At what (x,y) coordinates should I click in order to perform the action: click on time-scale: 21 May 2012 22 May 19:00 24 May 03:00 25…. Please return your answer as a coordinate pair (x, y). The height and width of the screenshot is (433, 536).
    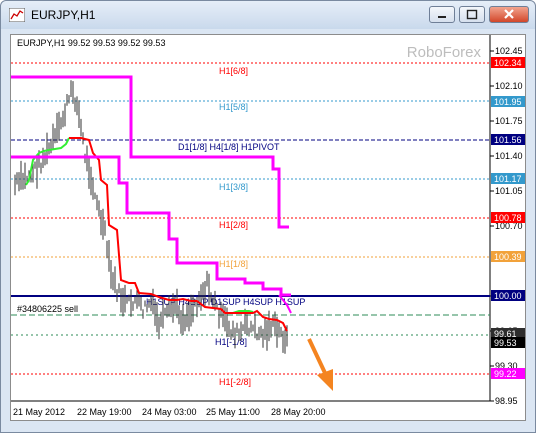
    Looking at the image, I should click on (169, 412).